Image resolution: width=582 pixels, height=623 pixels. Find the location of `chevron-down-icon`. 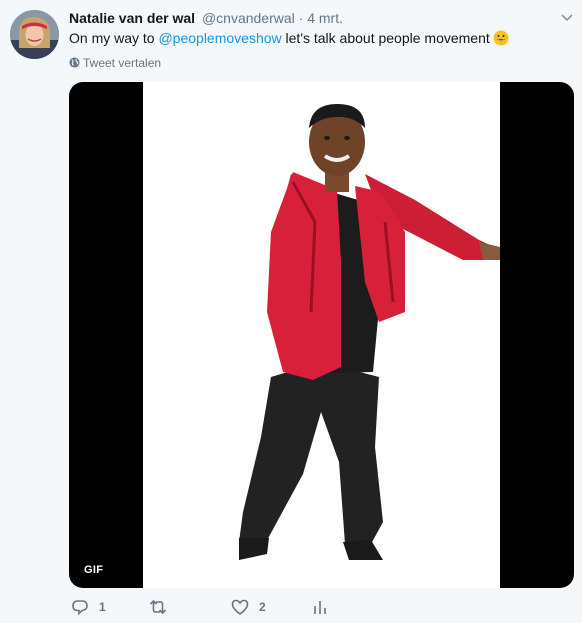

chevron-down-icon is located at coordinates (567, 17).